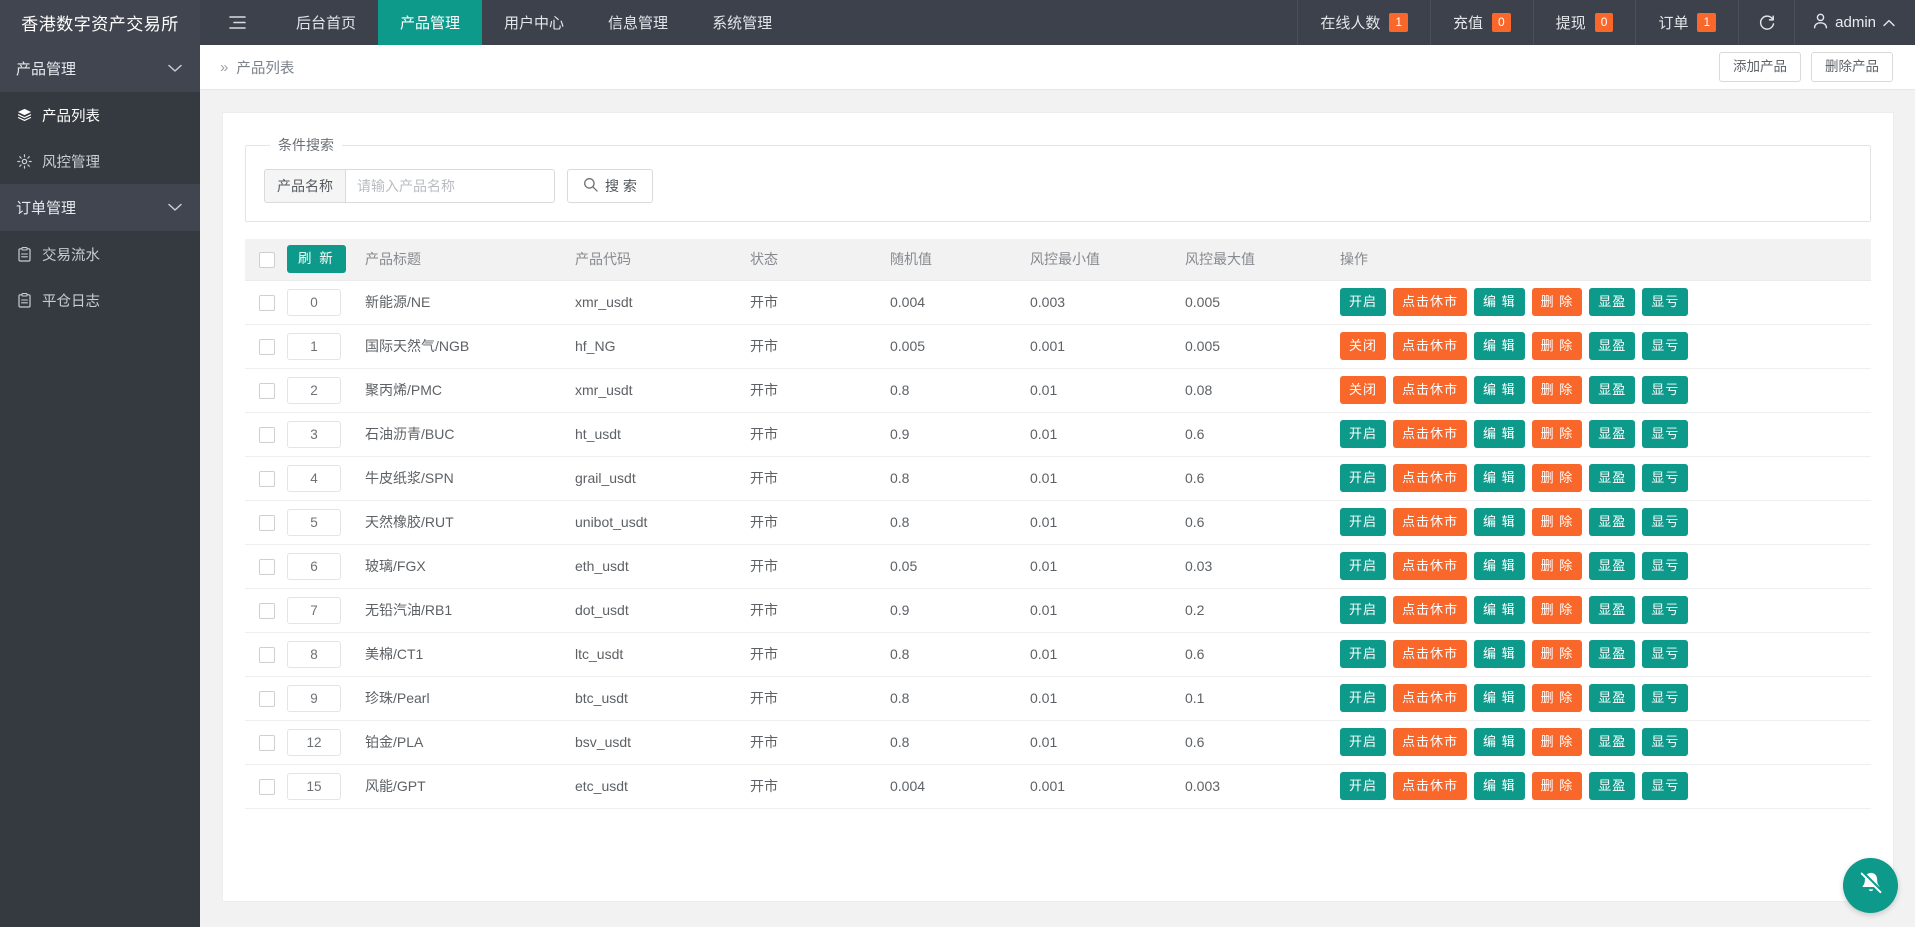  I want to click on stat-orders: 订单 1, so click(1686, 22).